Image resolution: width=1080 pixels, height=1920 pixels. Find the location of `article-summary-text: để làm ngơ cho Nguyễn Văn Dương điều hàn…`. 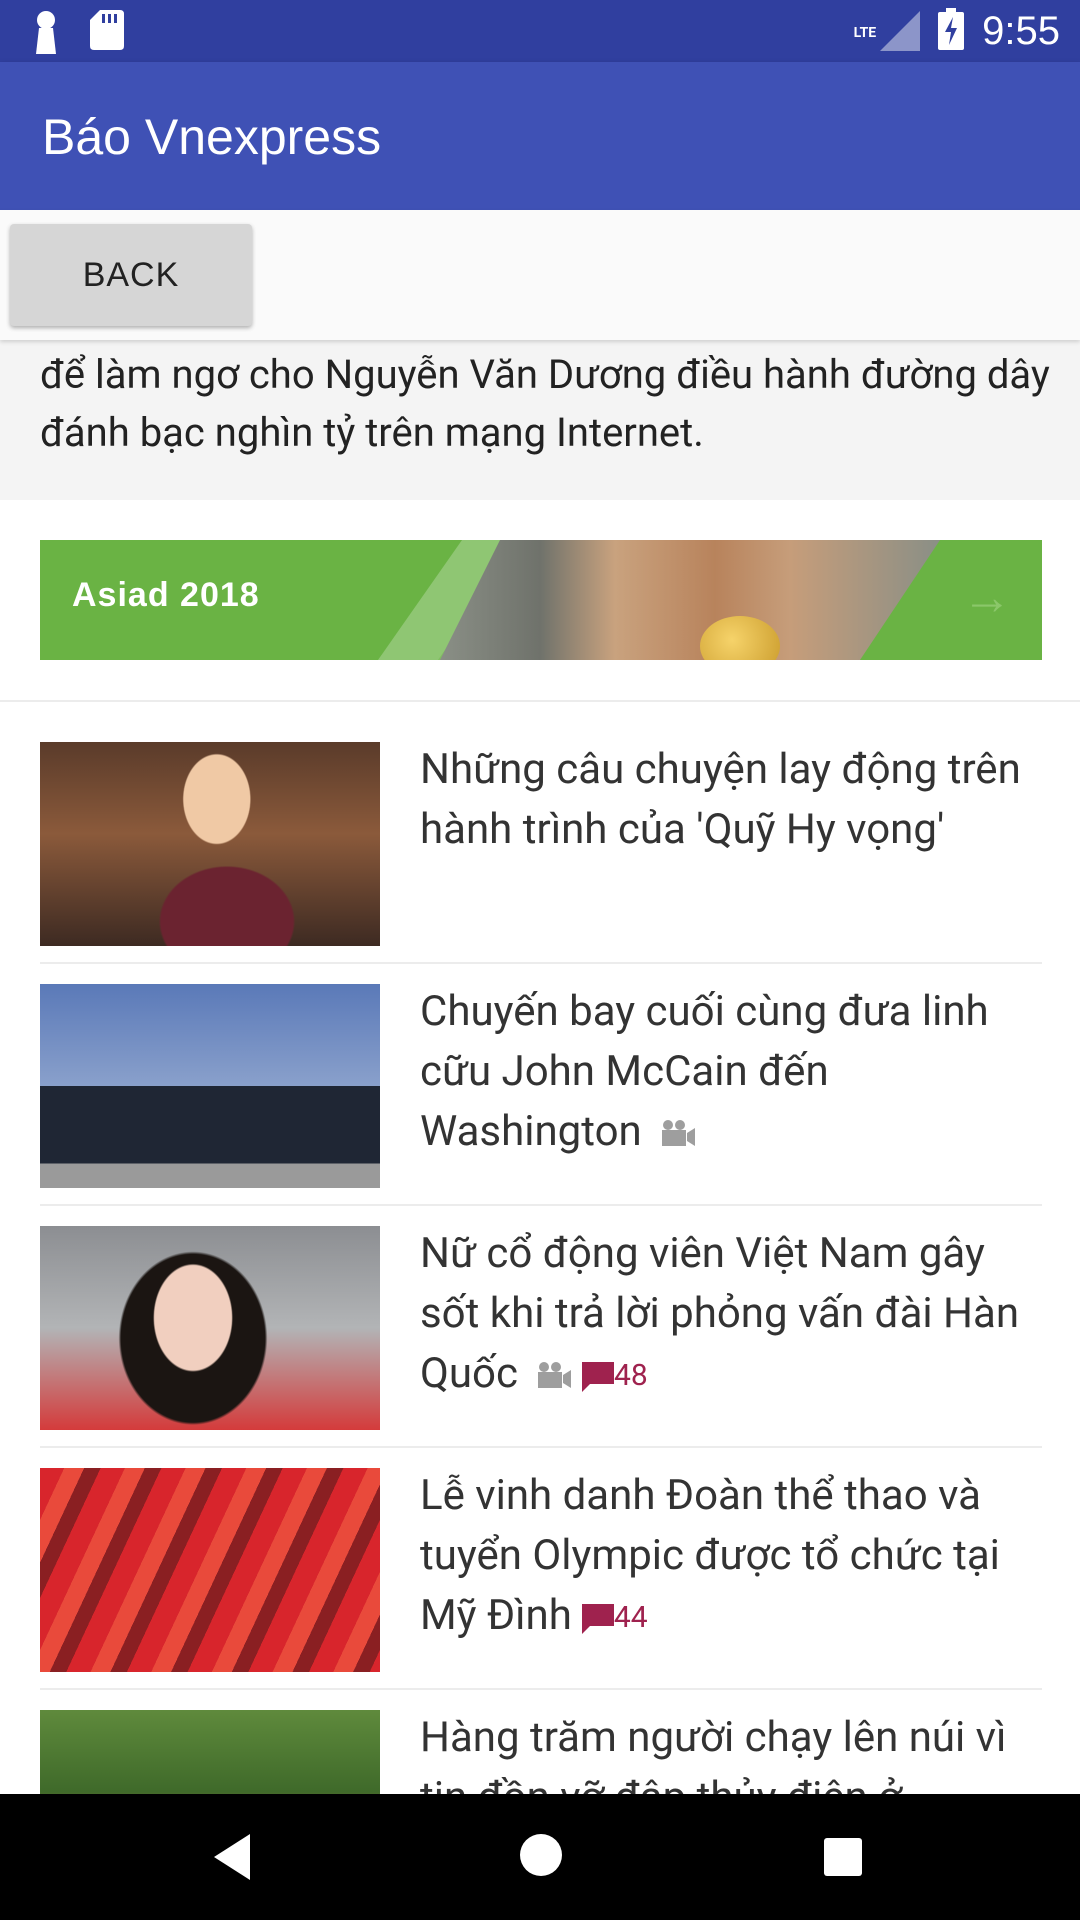

article-summary-text: để làm ngơ cho Nguyễn Văn Dương điều hàn… is located at coordinates (545, 403).